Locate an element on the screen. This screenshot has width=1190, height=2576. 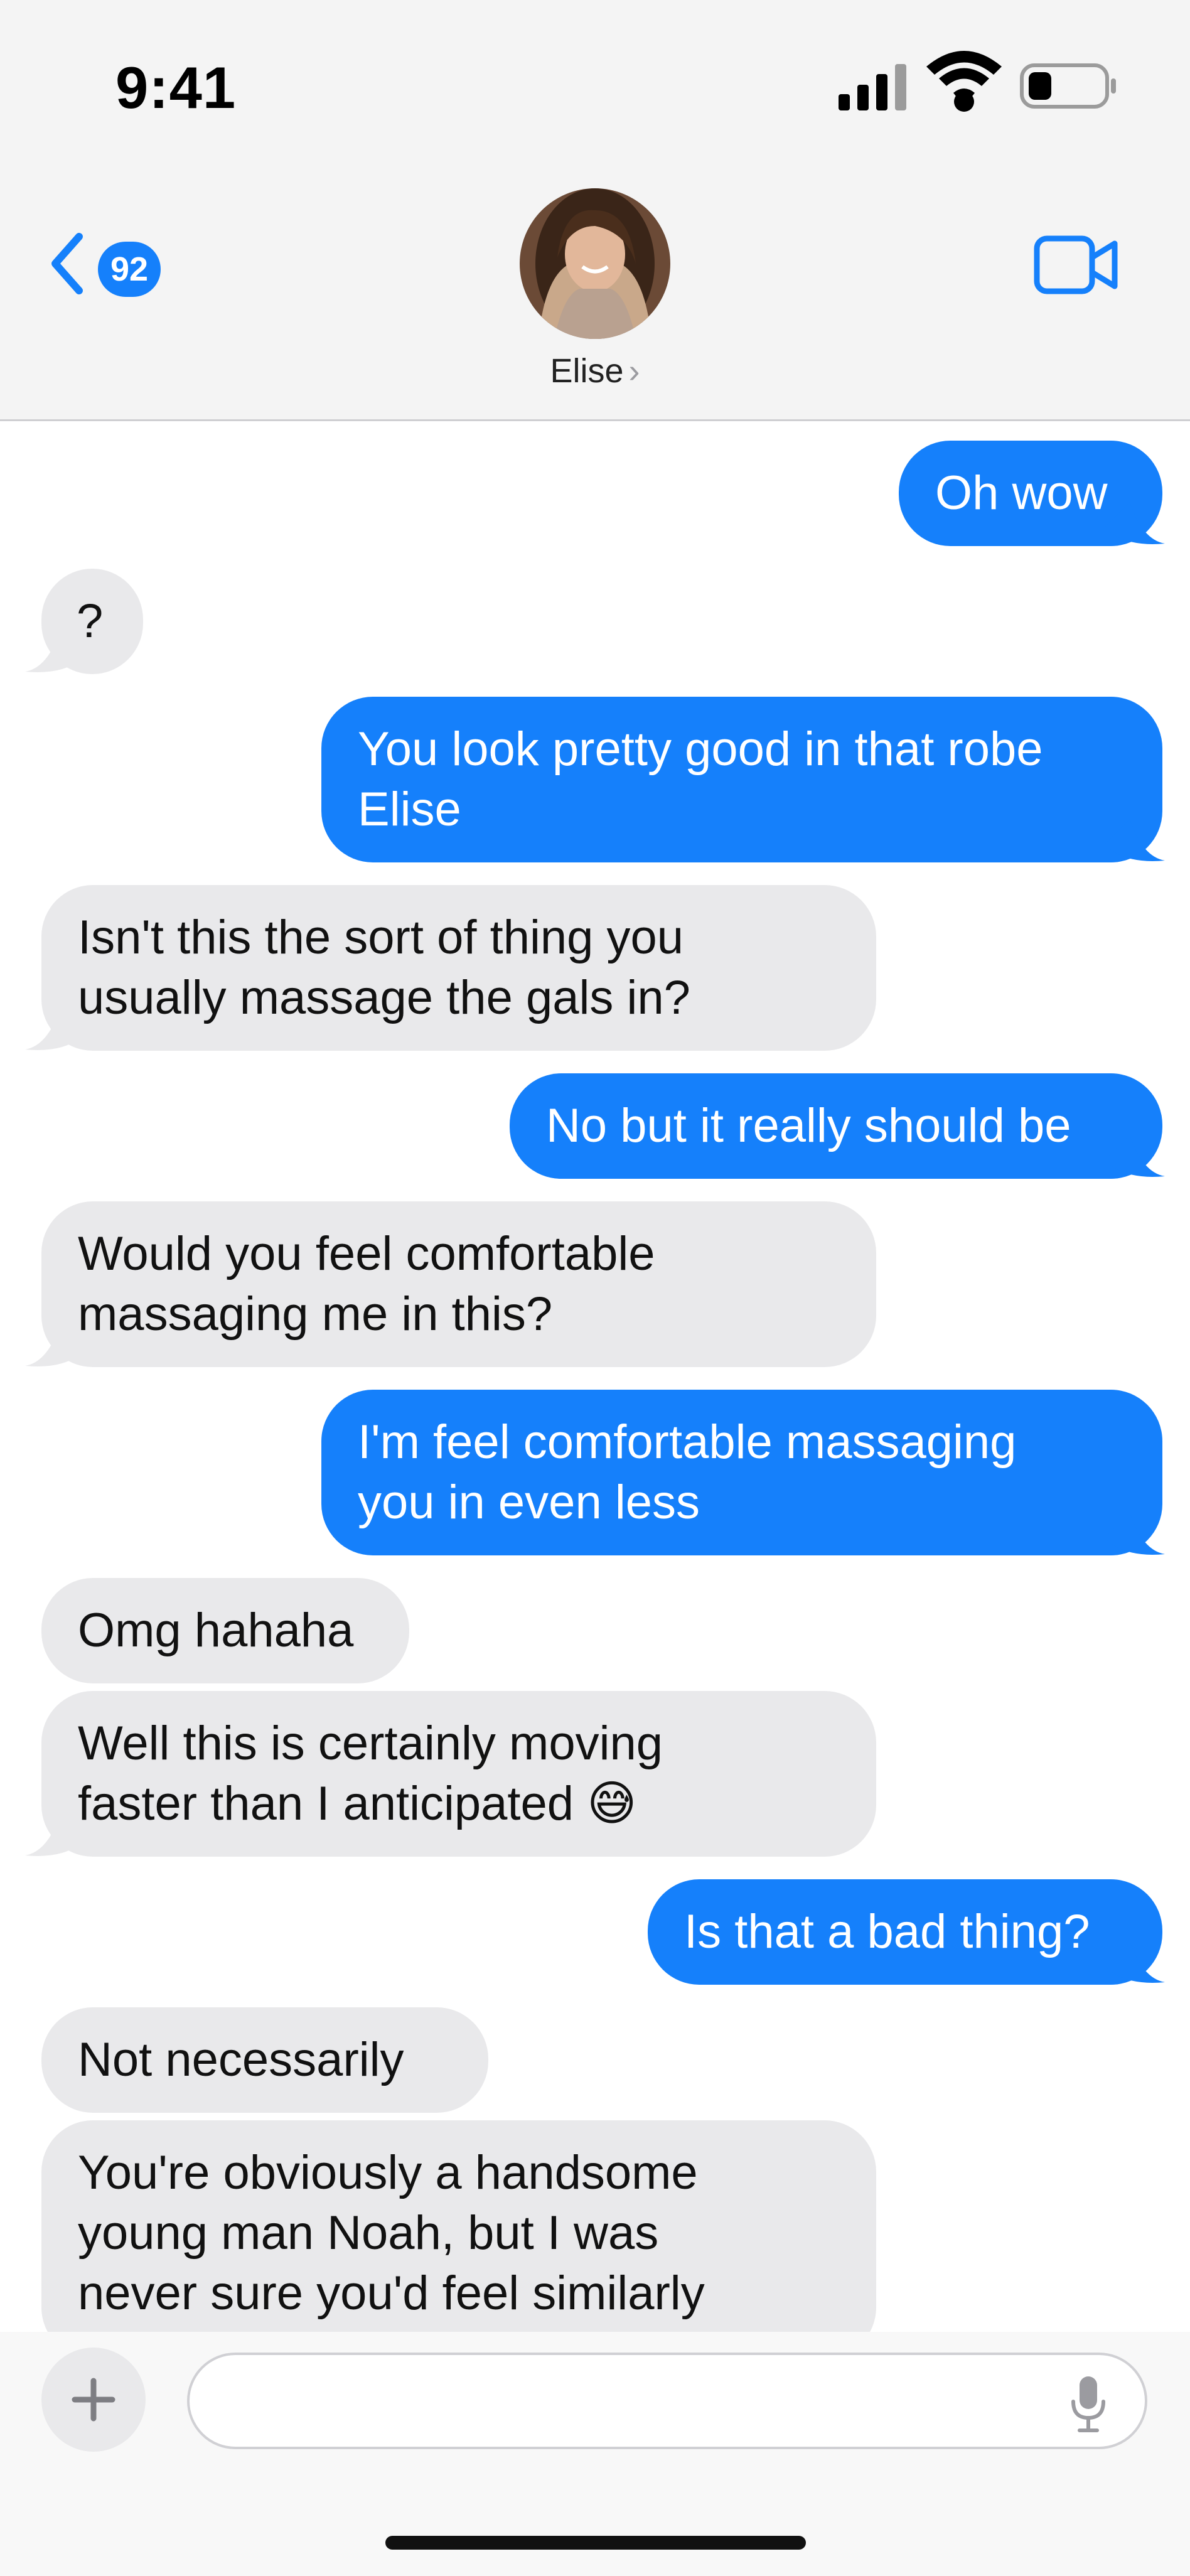
message-input is located at coordinates (630, 2403).